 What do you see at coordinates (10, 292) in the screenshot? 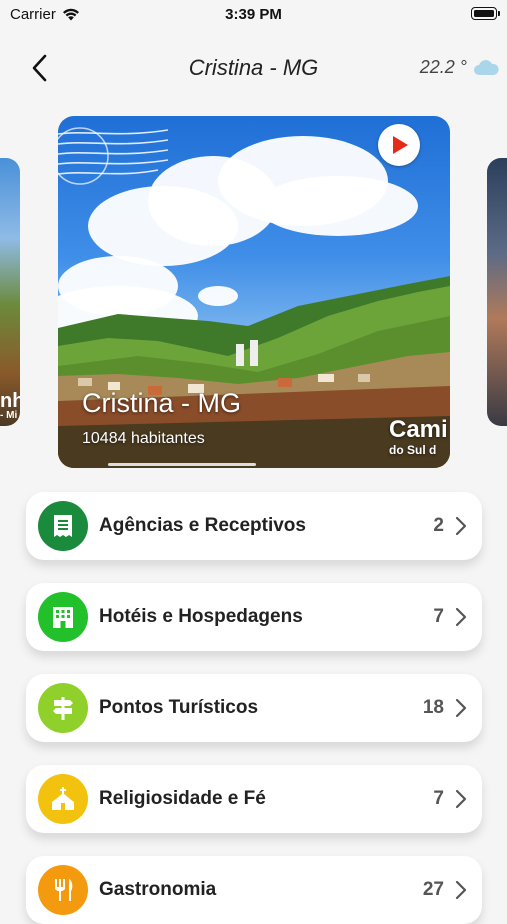
I see `carousel-card-previous: nh - Mi` at bounding box center [10, 292].